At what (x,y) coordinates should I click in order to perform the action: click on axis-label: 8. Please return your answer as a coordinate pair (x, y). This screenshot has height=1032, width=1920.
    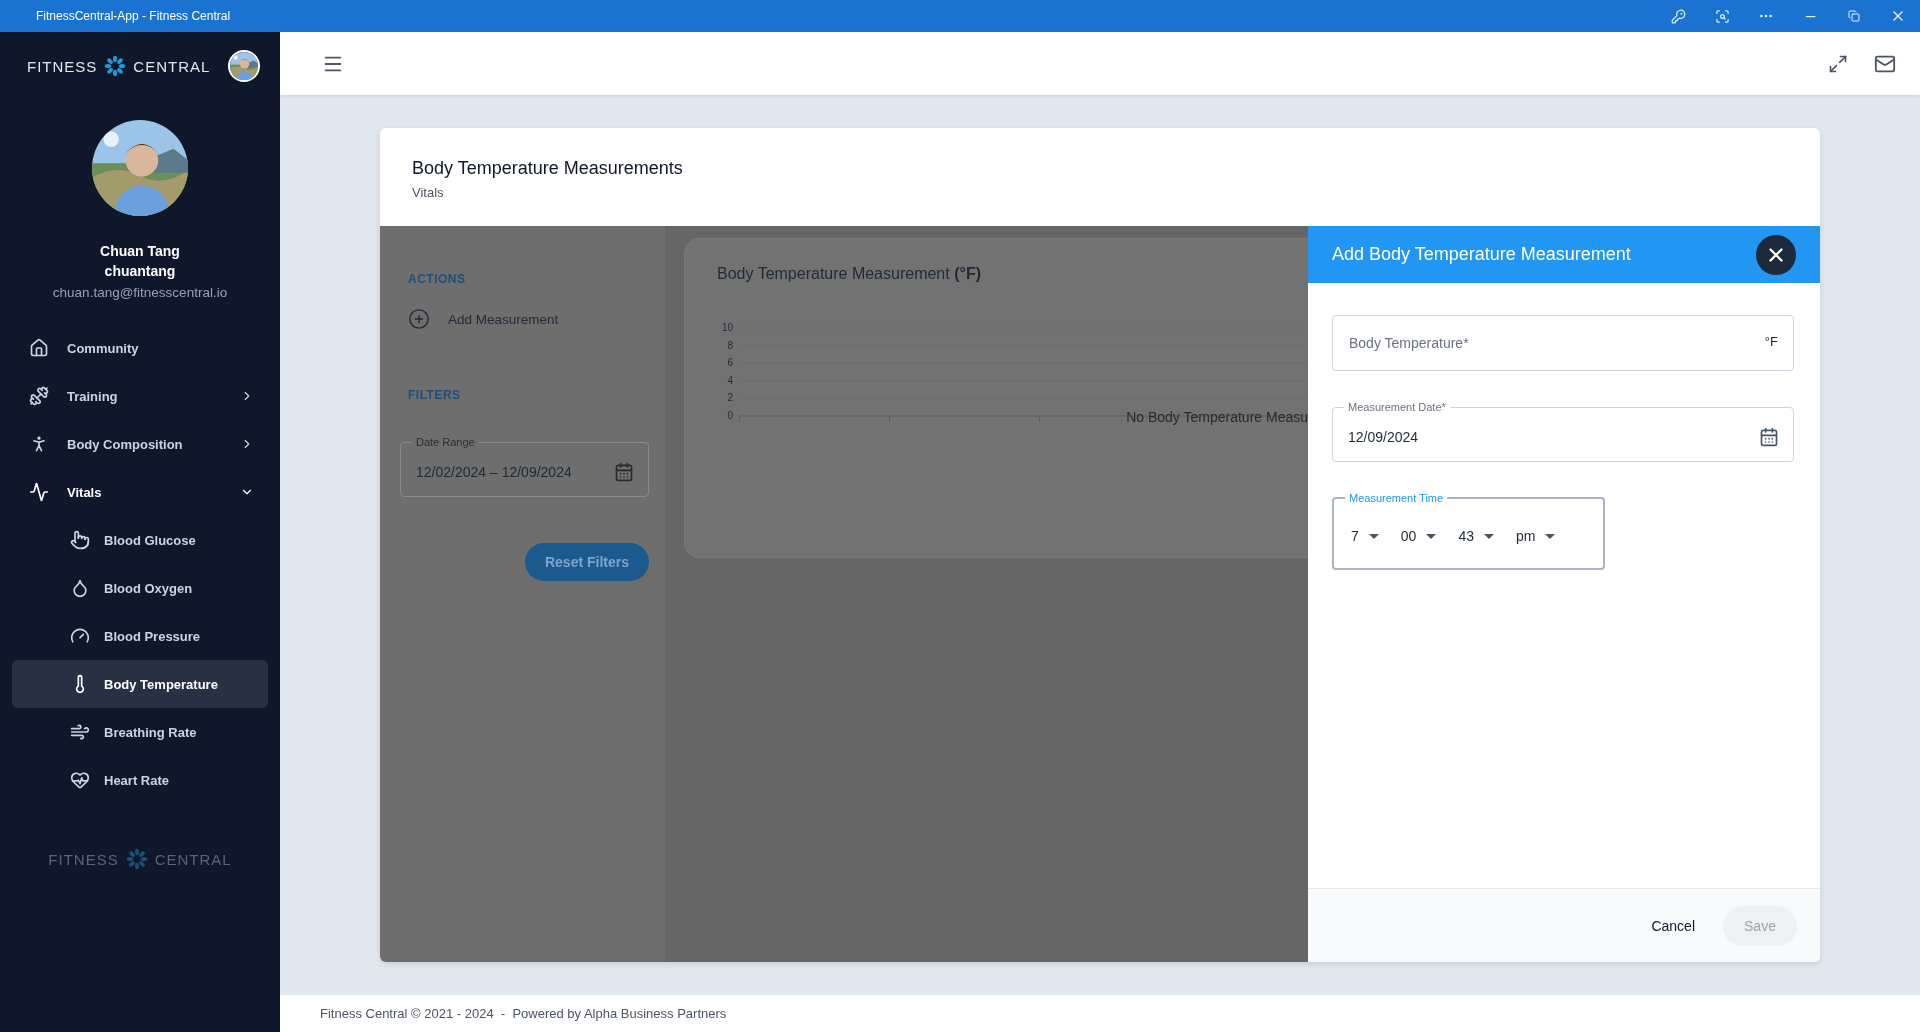
    Looking at the image, I should click on (730, 345).